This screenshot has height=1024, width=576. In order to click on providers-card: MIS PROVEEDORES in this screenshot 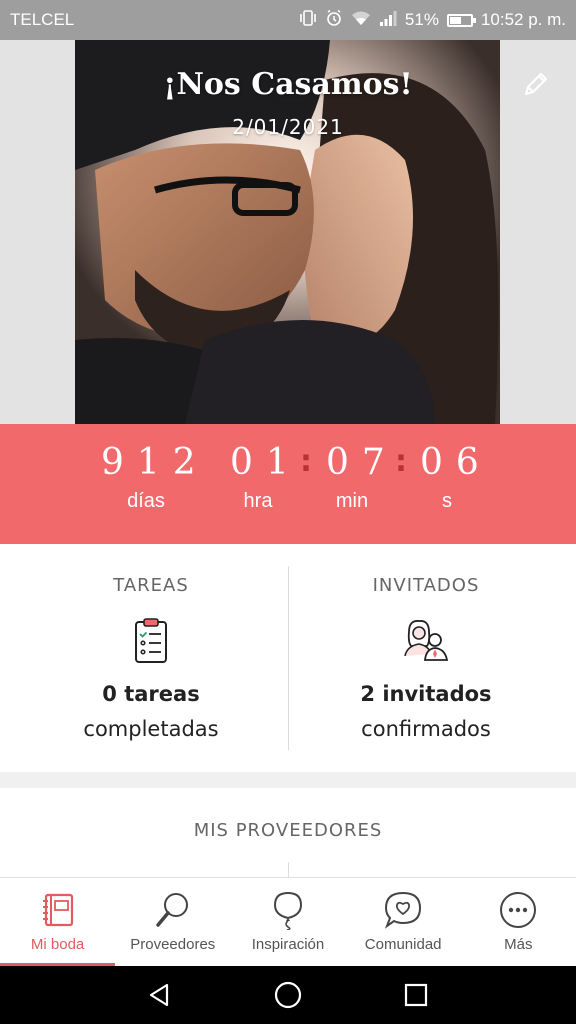, I will do `click(288, 835)`.